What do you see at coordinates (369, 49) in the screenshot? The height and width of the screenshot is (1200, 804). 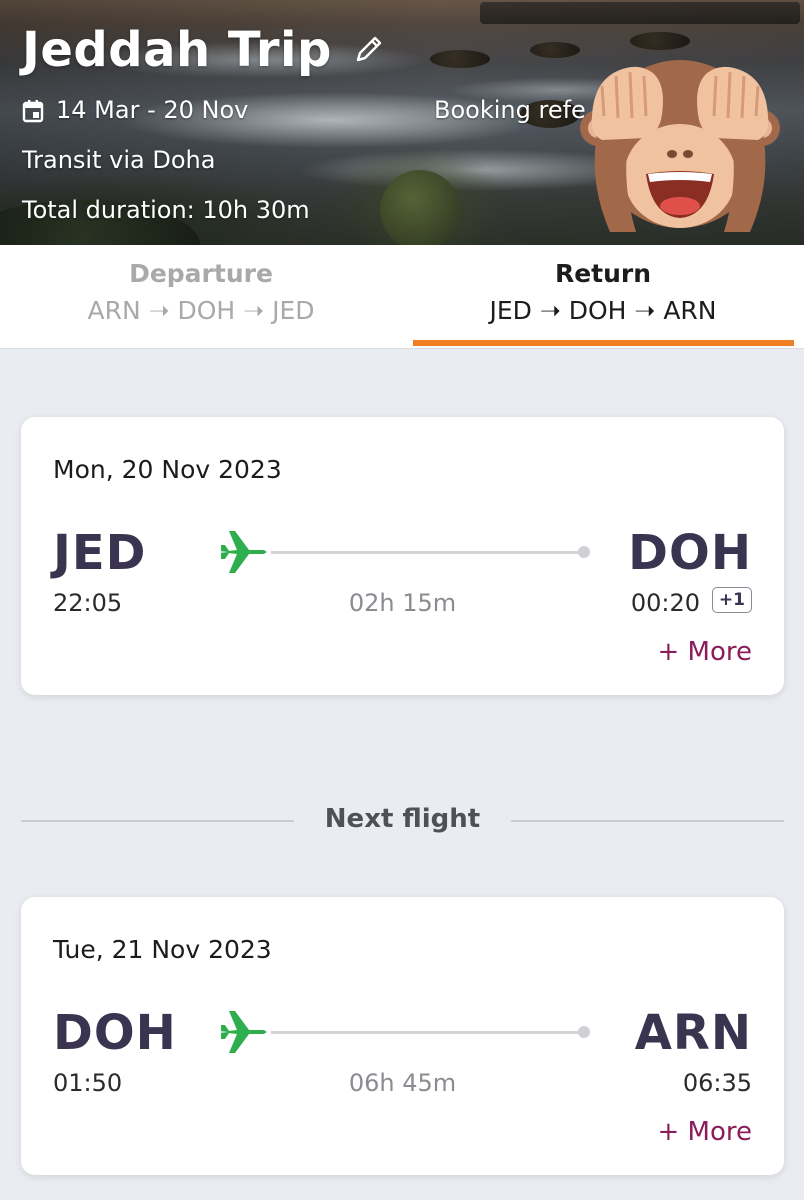 I see `pencil-icon` at bounding box center [369, 49].